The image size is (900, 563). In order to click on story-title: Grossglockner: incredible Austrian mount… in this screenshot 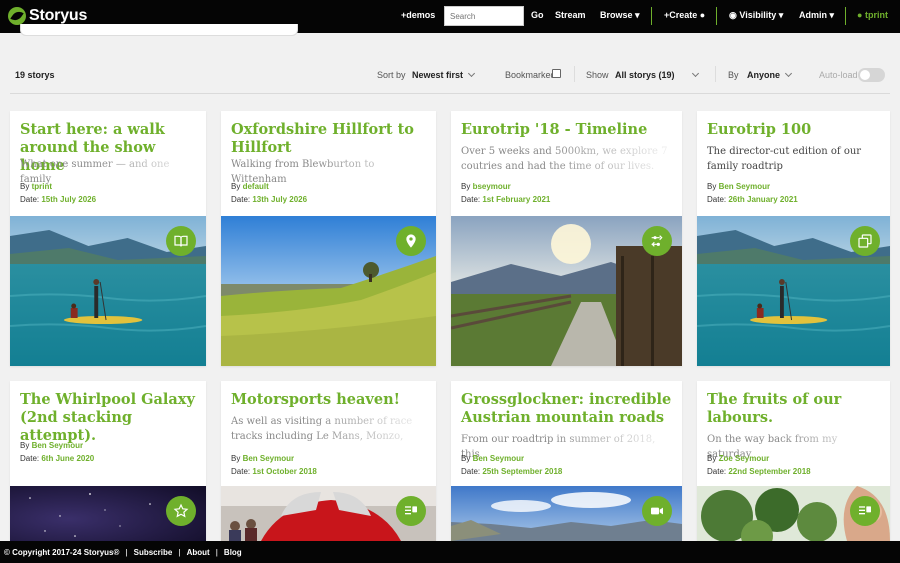, I will do `click(567, 409)`.